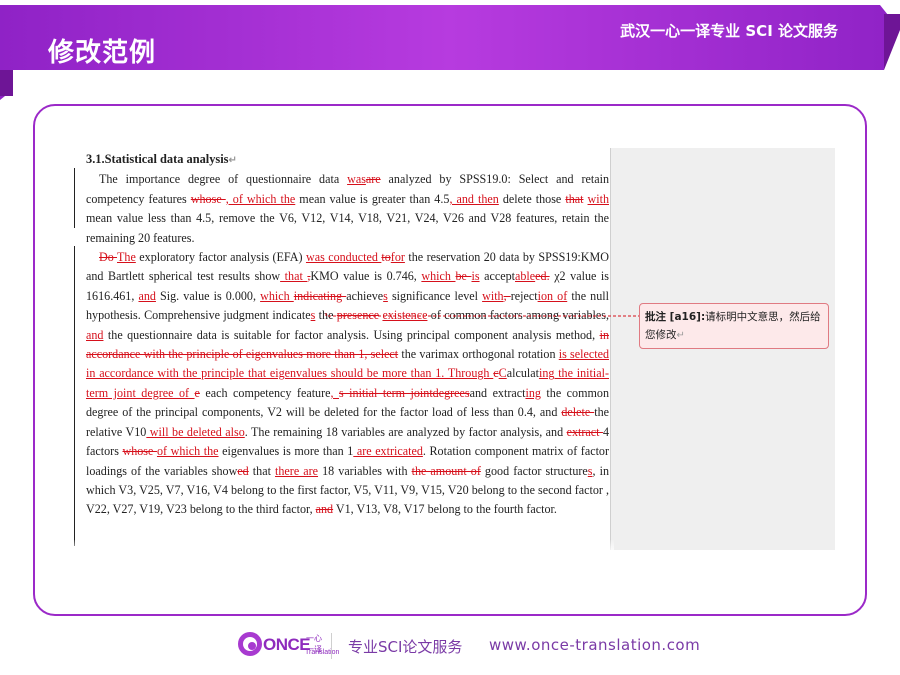 This screenshot has width=900, height=675. I want to click on logo-subtitle: Translation, so click(322, 652).